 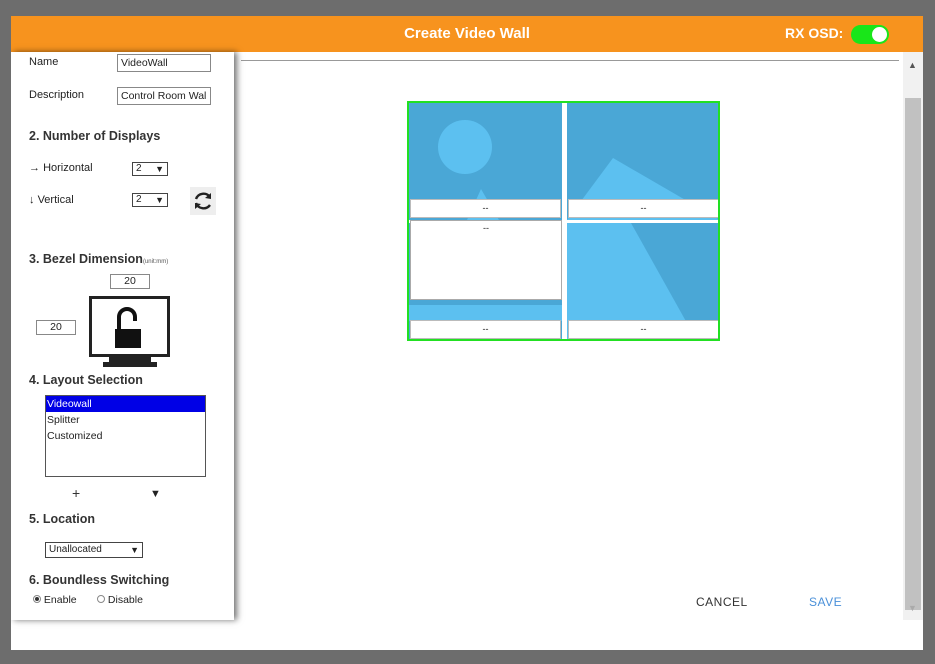 I want to click on scroll-down-icon: ▼, so click(x=912, y=608).